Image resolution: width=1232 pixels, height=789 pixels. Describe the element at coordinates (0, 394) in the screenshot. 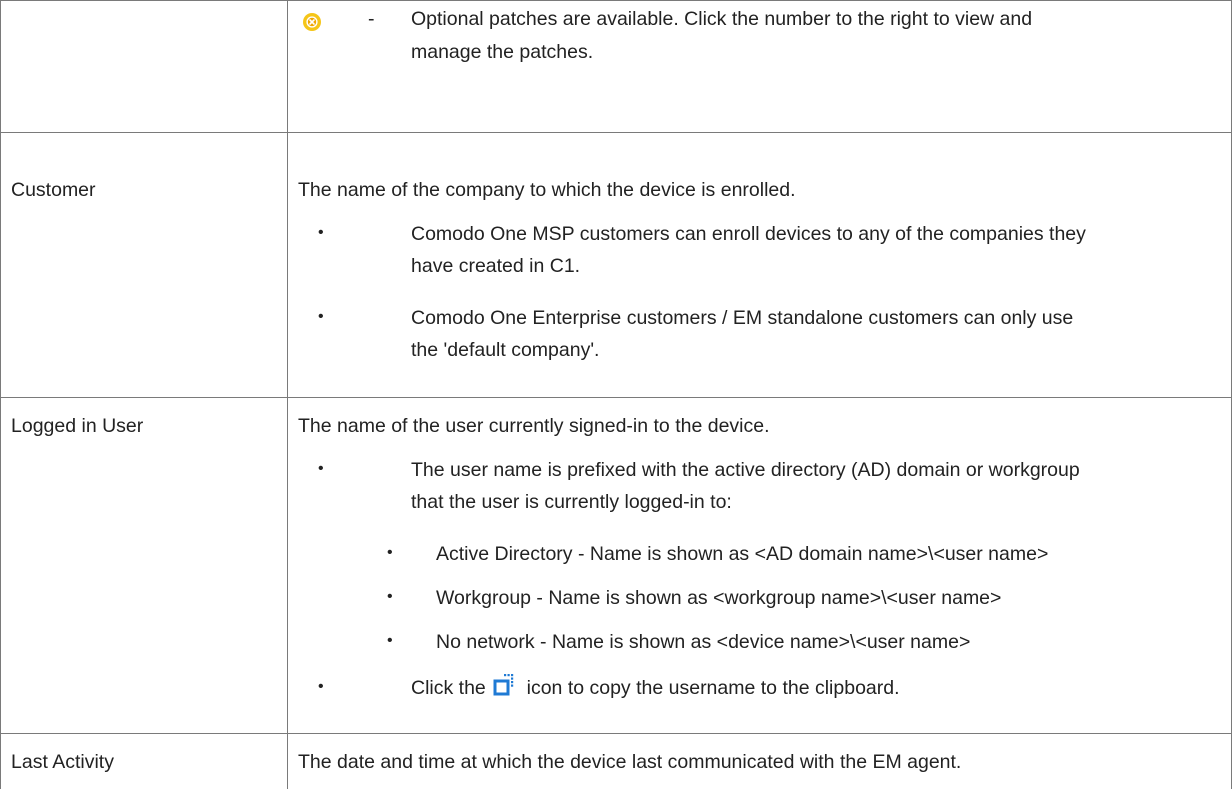

I see `table-border-left` at that location.